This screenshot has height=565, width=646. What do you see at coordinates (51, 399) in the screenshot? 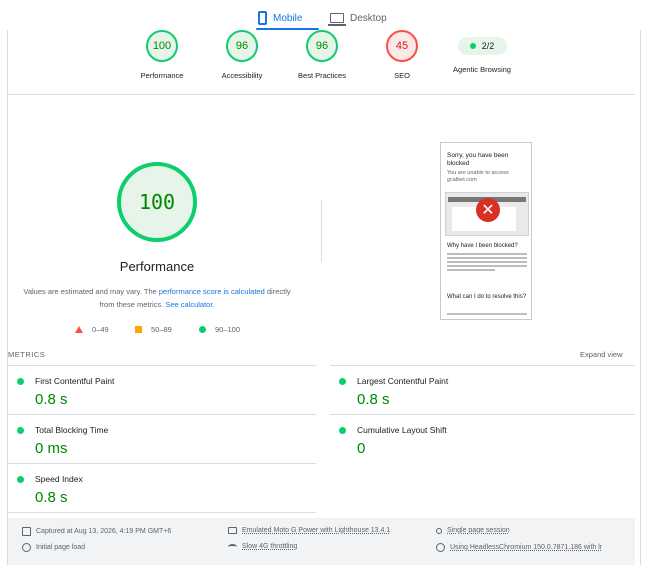
I see `metric-fcp-value: 0.8 s` at bounding box center [51, 399].